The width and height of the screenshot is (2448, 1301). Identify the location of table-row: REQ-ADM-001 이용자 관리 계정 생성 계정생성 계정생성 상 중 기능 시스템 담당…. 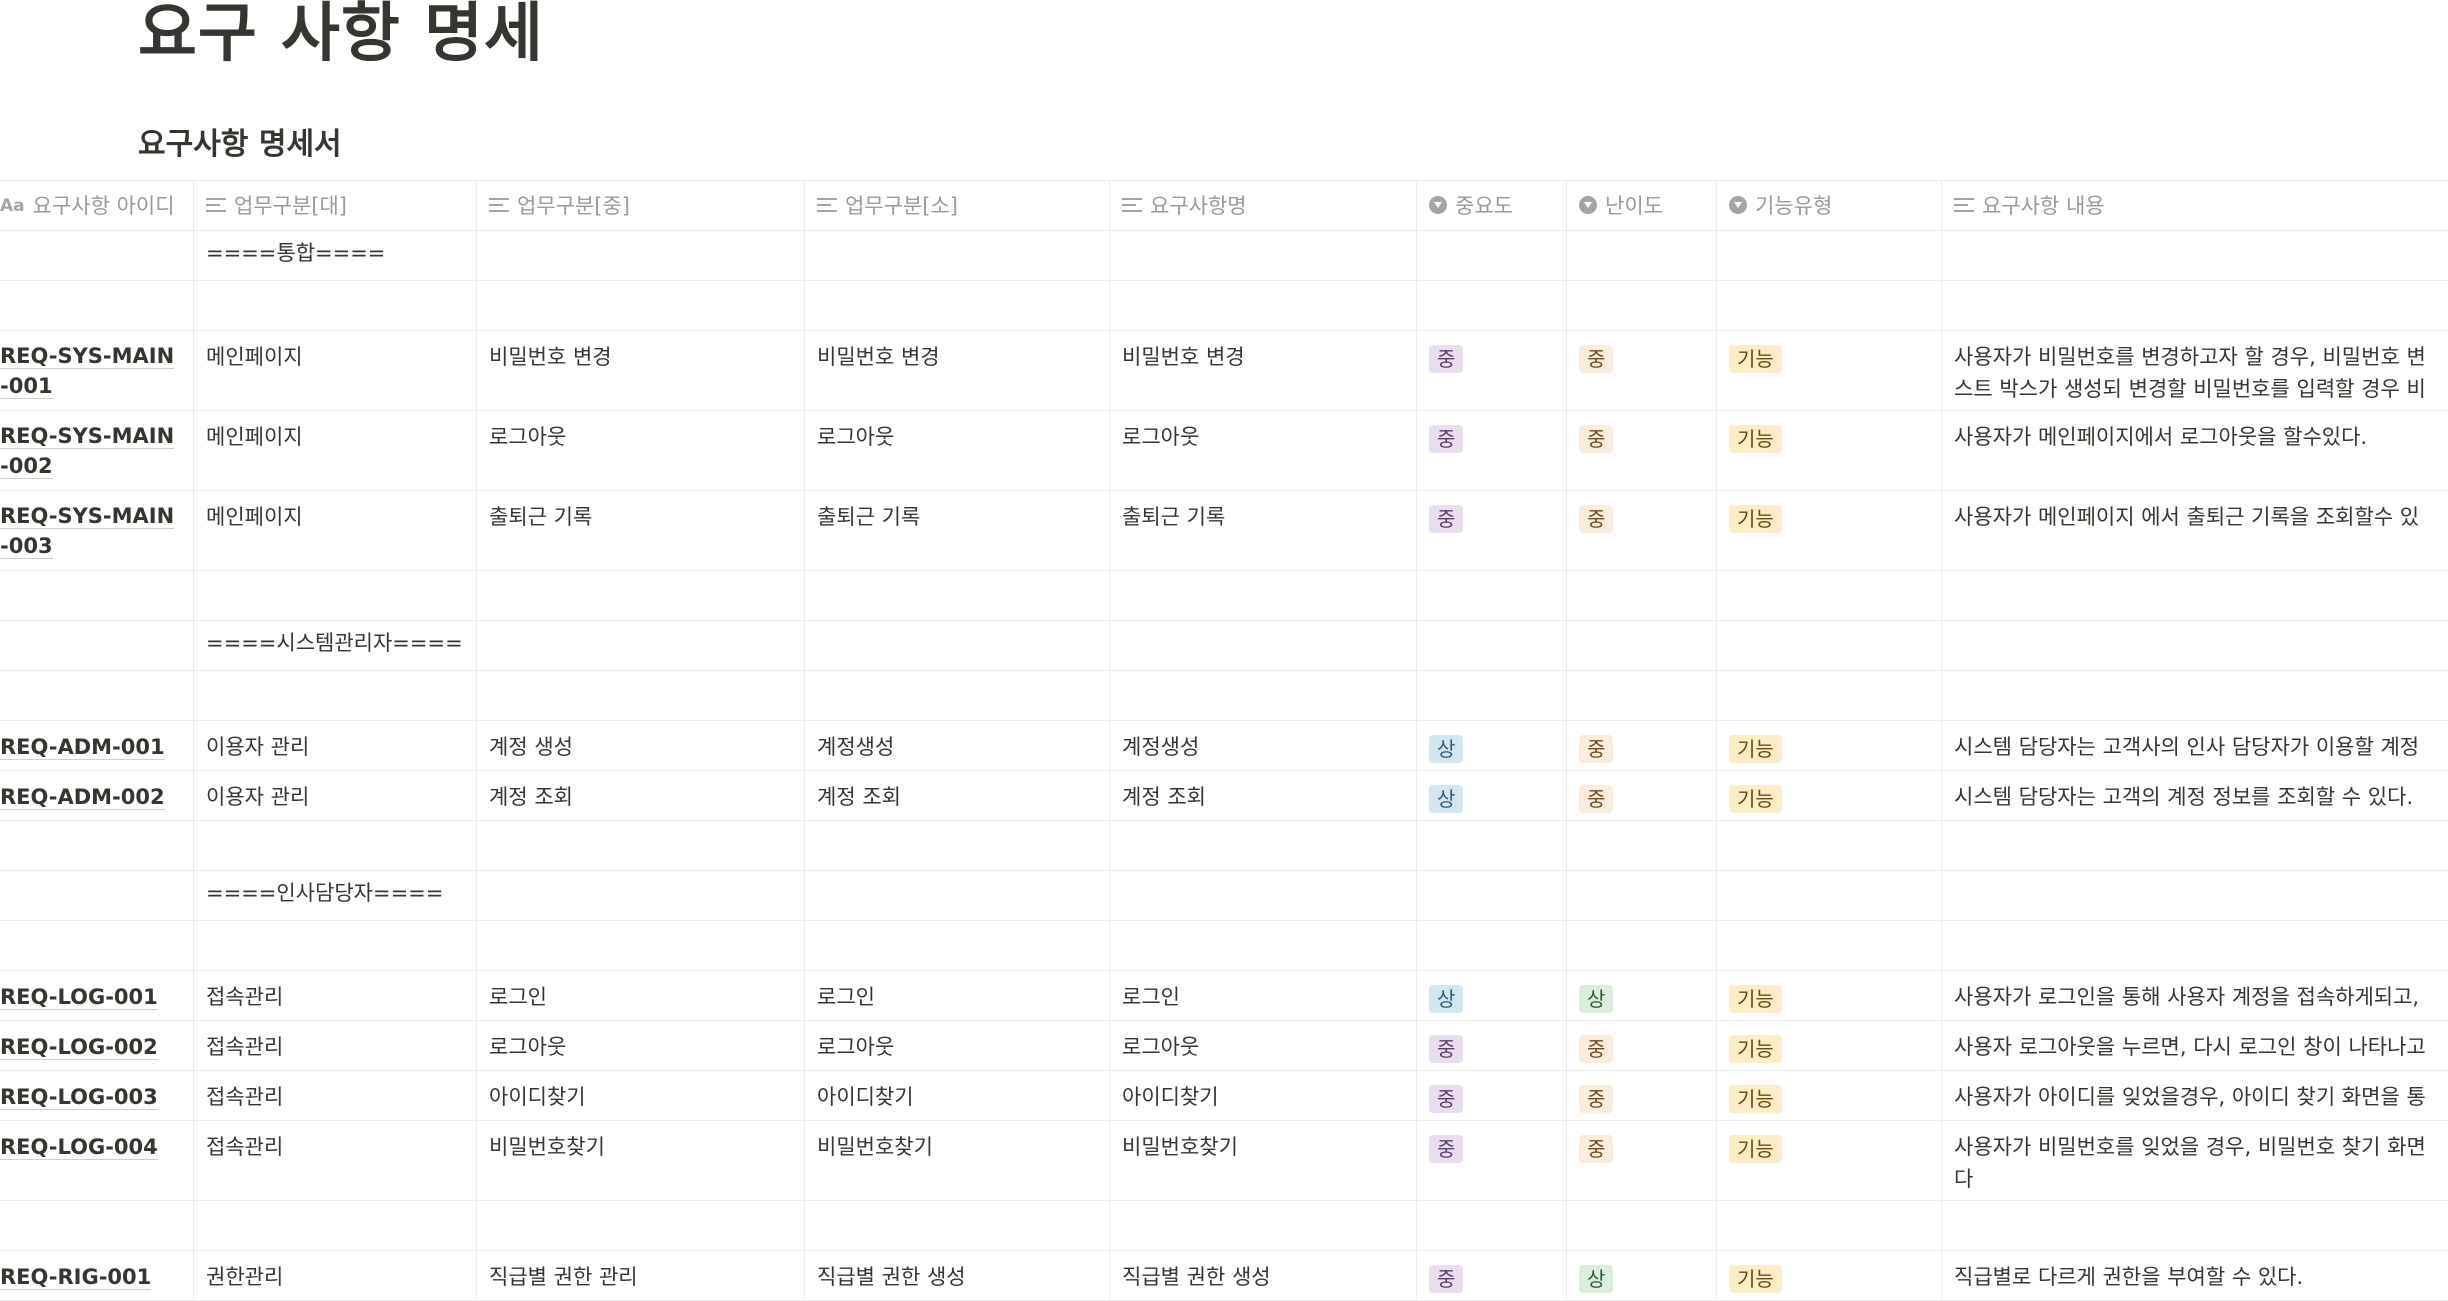
(1224, 746).